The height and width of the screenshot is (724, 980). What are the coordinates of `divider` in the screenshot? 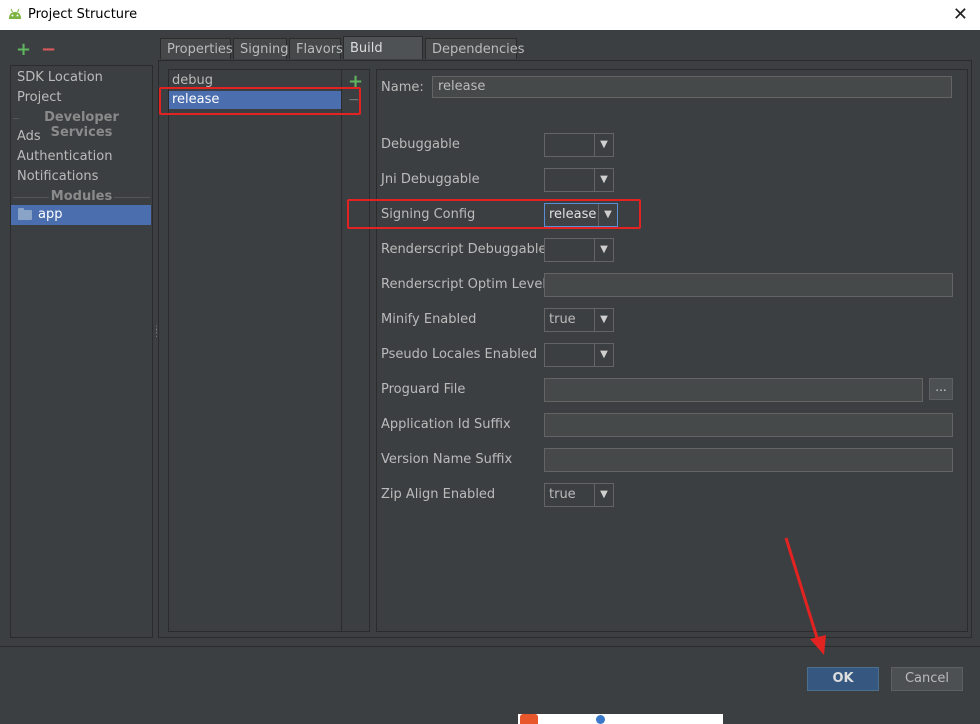 It's located at (490, 646).